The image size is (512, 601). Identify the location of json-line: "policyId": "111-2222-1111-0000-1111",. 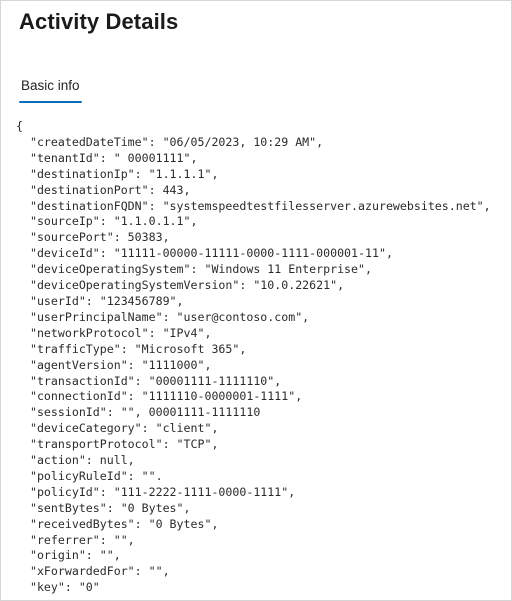
(156, 491).